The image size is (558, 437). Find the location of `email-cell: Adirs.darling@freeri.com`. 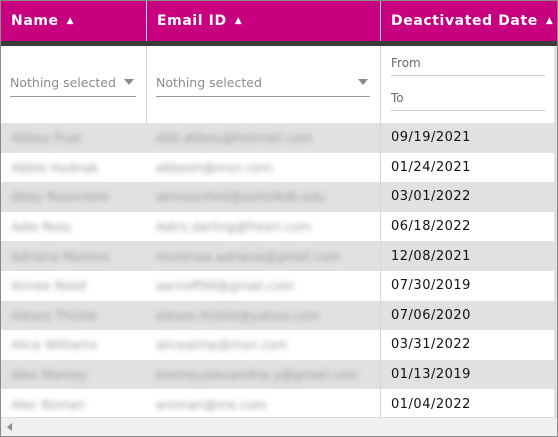

email-cell: Adirs.darling@freeri.com is located at coordinates (263, 227).